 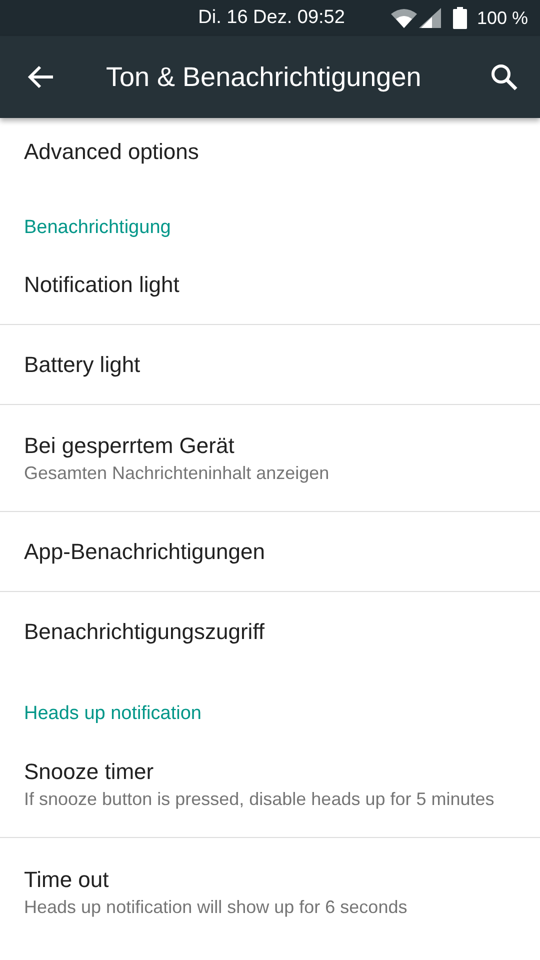 What do you see at coordinates (403, 18) in the screenshot?
I see `wifi-icon` at bounding box center [403, 18].